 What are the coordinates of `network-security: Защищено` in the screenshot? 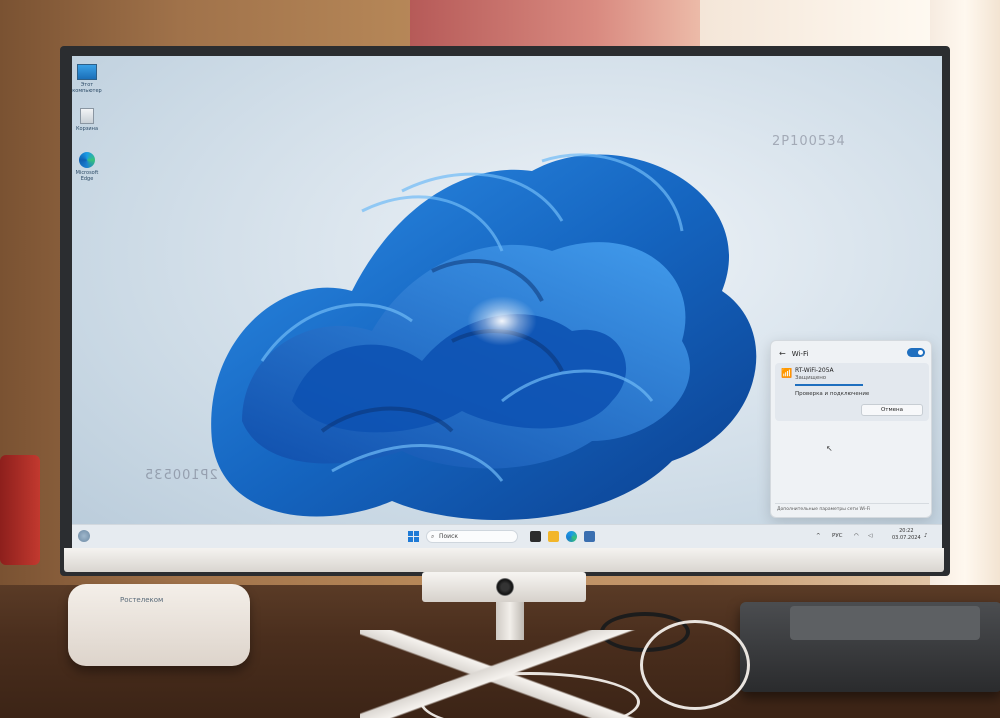 It's located at (811, 378).